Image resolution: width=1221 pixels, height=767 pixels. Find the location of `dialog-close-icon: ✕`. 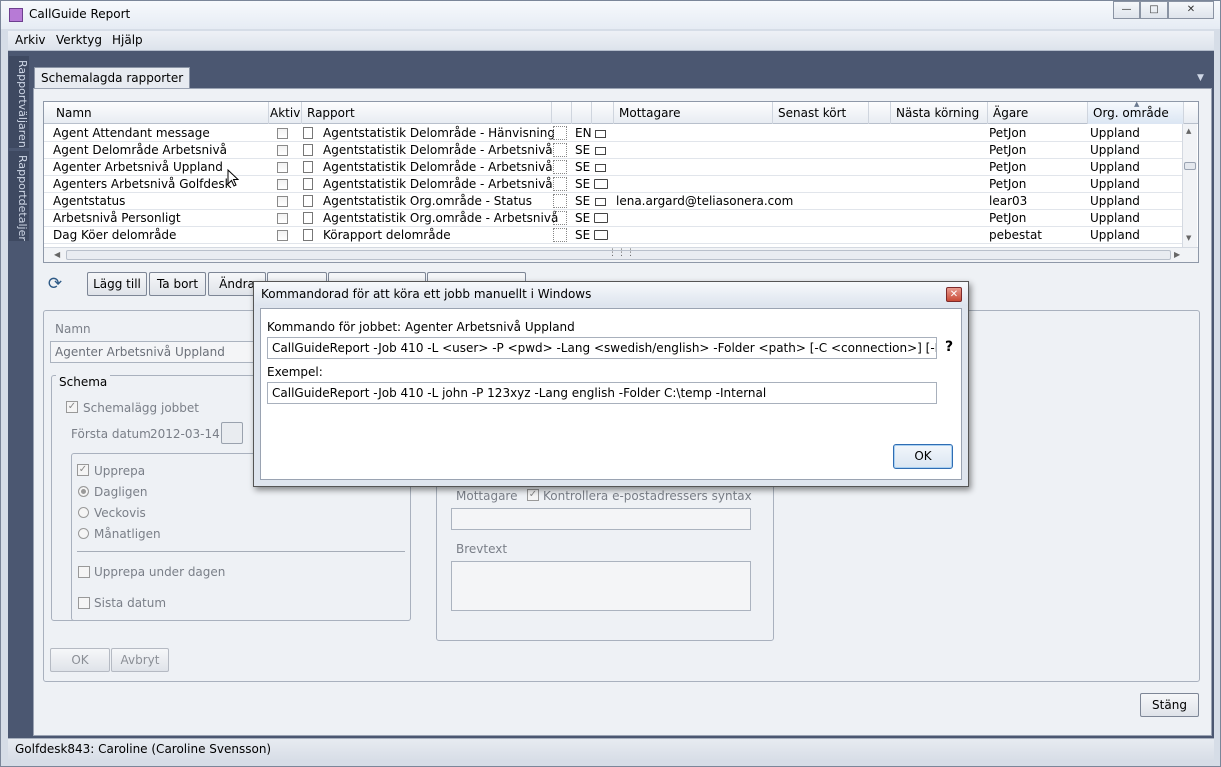

dialog-close-icon: ✕ is located at coordinates (954, 294).